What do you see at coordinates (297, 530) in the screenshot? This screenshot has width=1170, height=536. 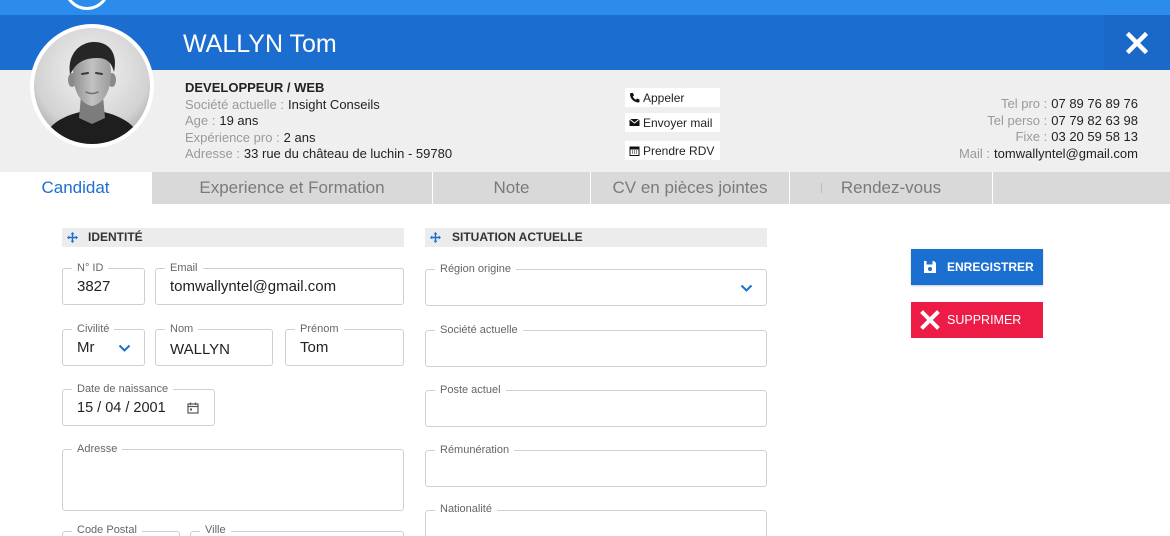 I see `city-field: Ville` at bounding box center [297, 530].